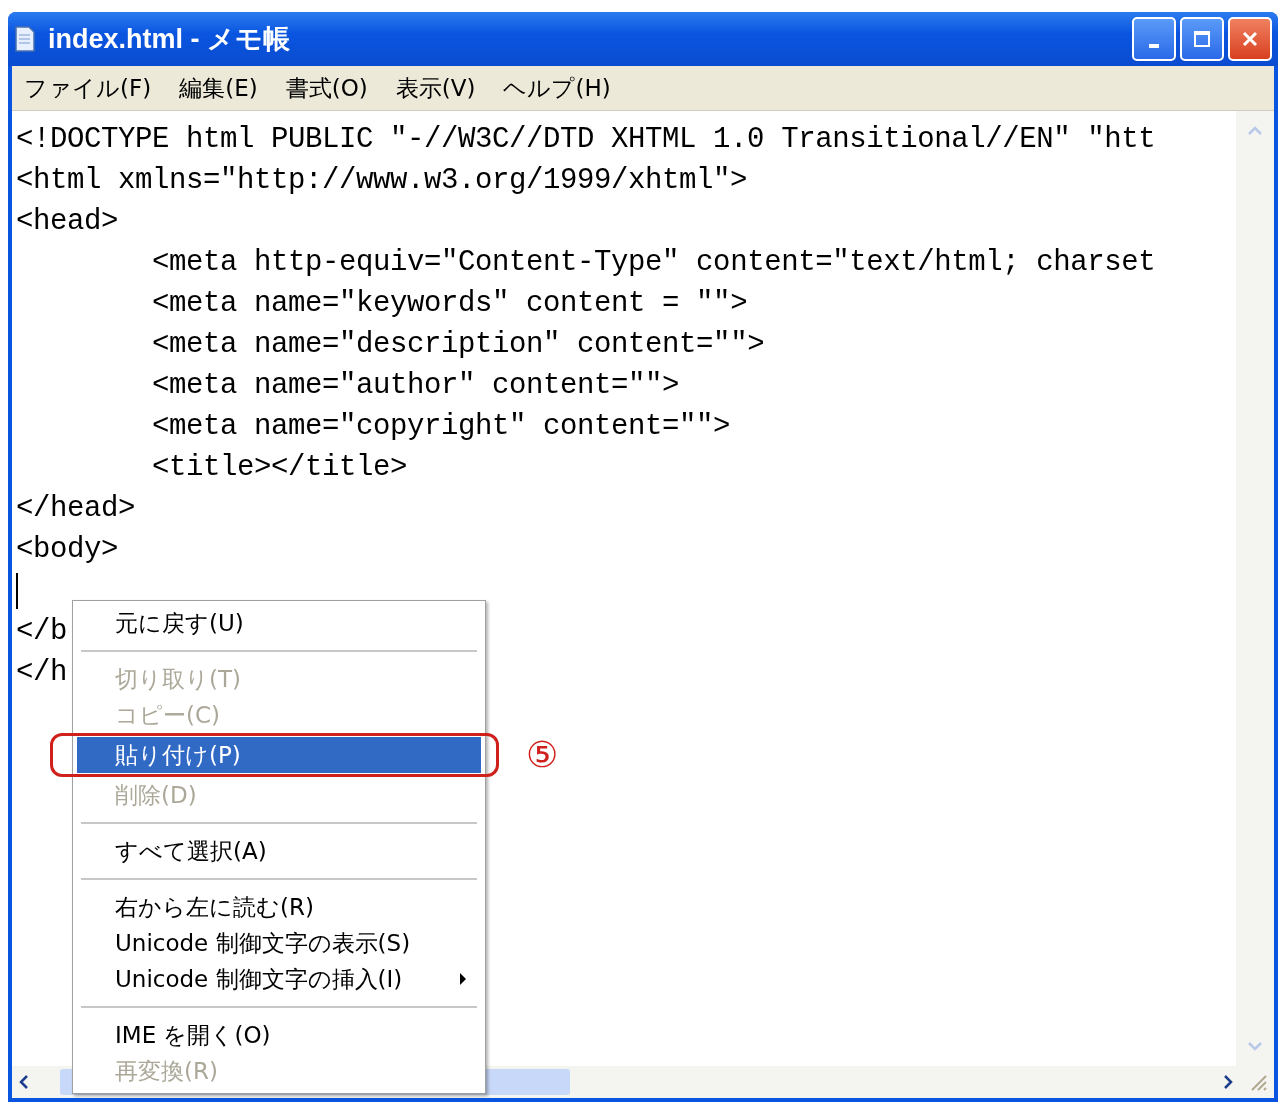 The height and width of the screenshot is (1102, 1284). What do you see at coordinates (279, 907) in the screenshot?
I see `context-menu-item: 右から左に読む(R)` at bounding box center [279, 907].